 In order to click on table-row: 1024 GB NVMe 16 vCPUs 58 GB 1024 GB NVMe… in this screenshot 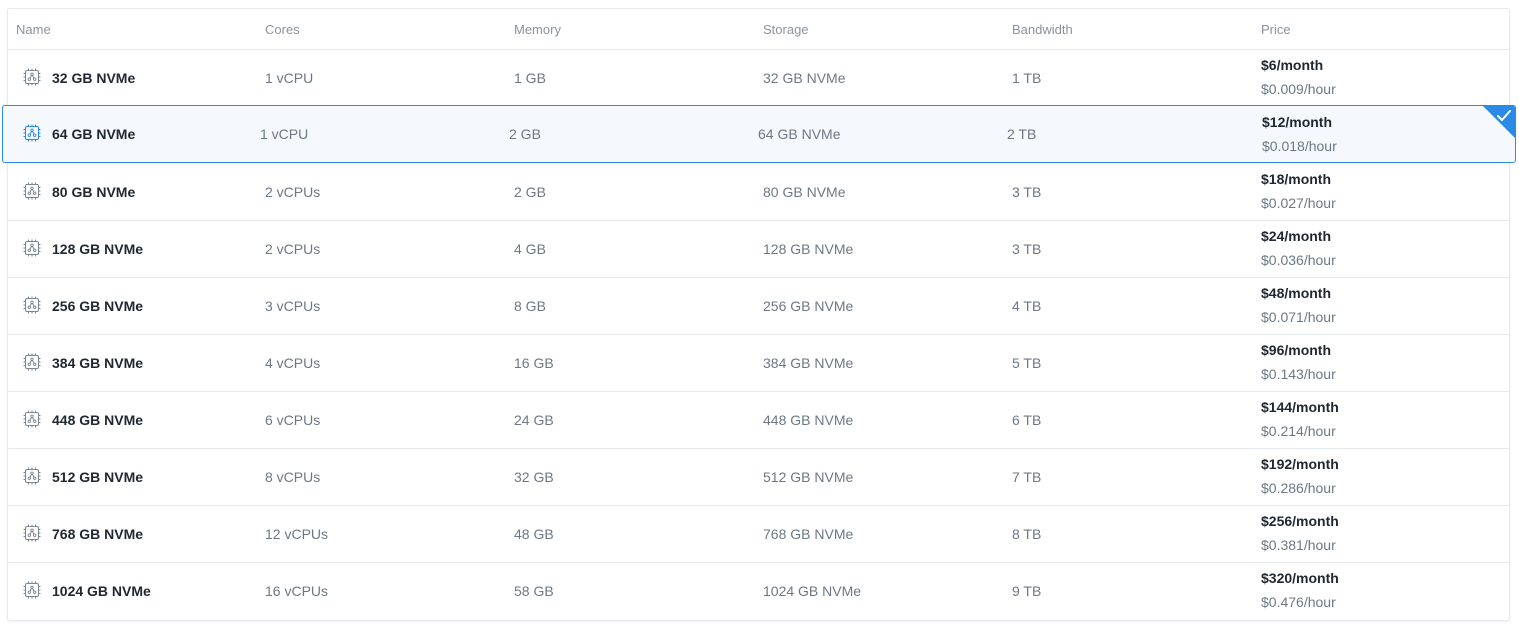, I will do `click(758, 591)`.